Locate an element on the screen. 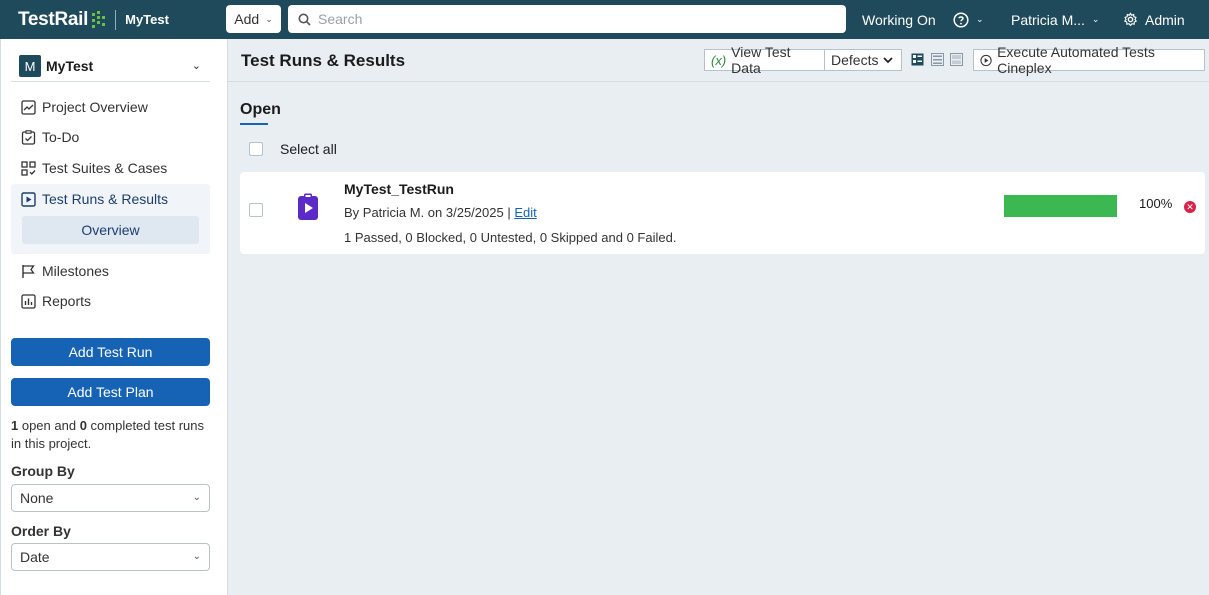 The height and width of the screenshot is (595, 1209). completed-count: 0 is located at coordinates (83, 425).